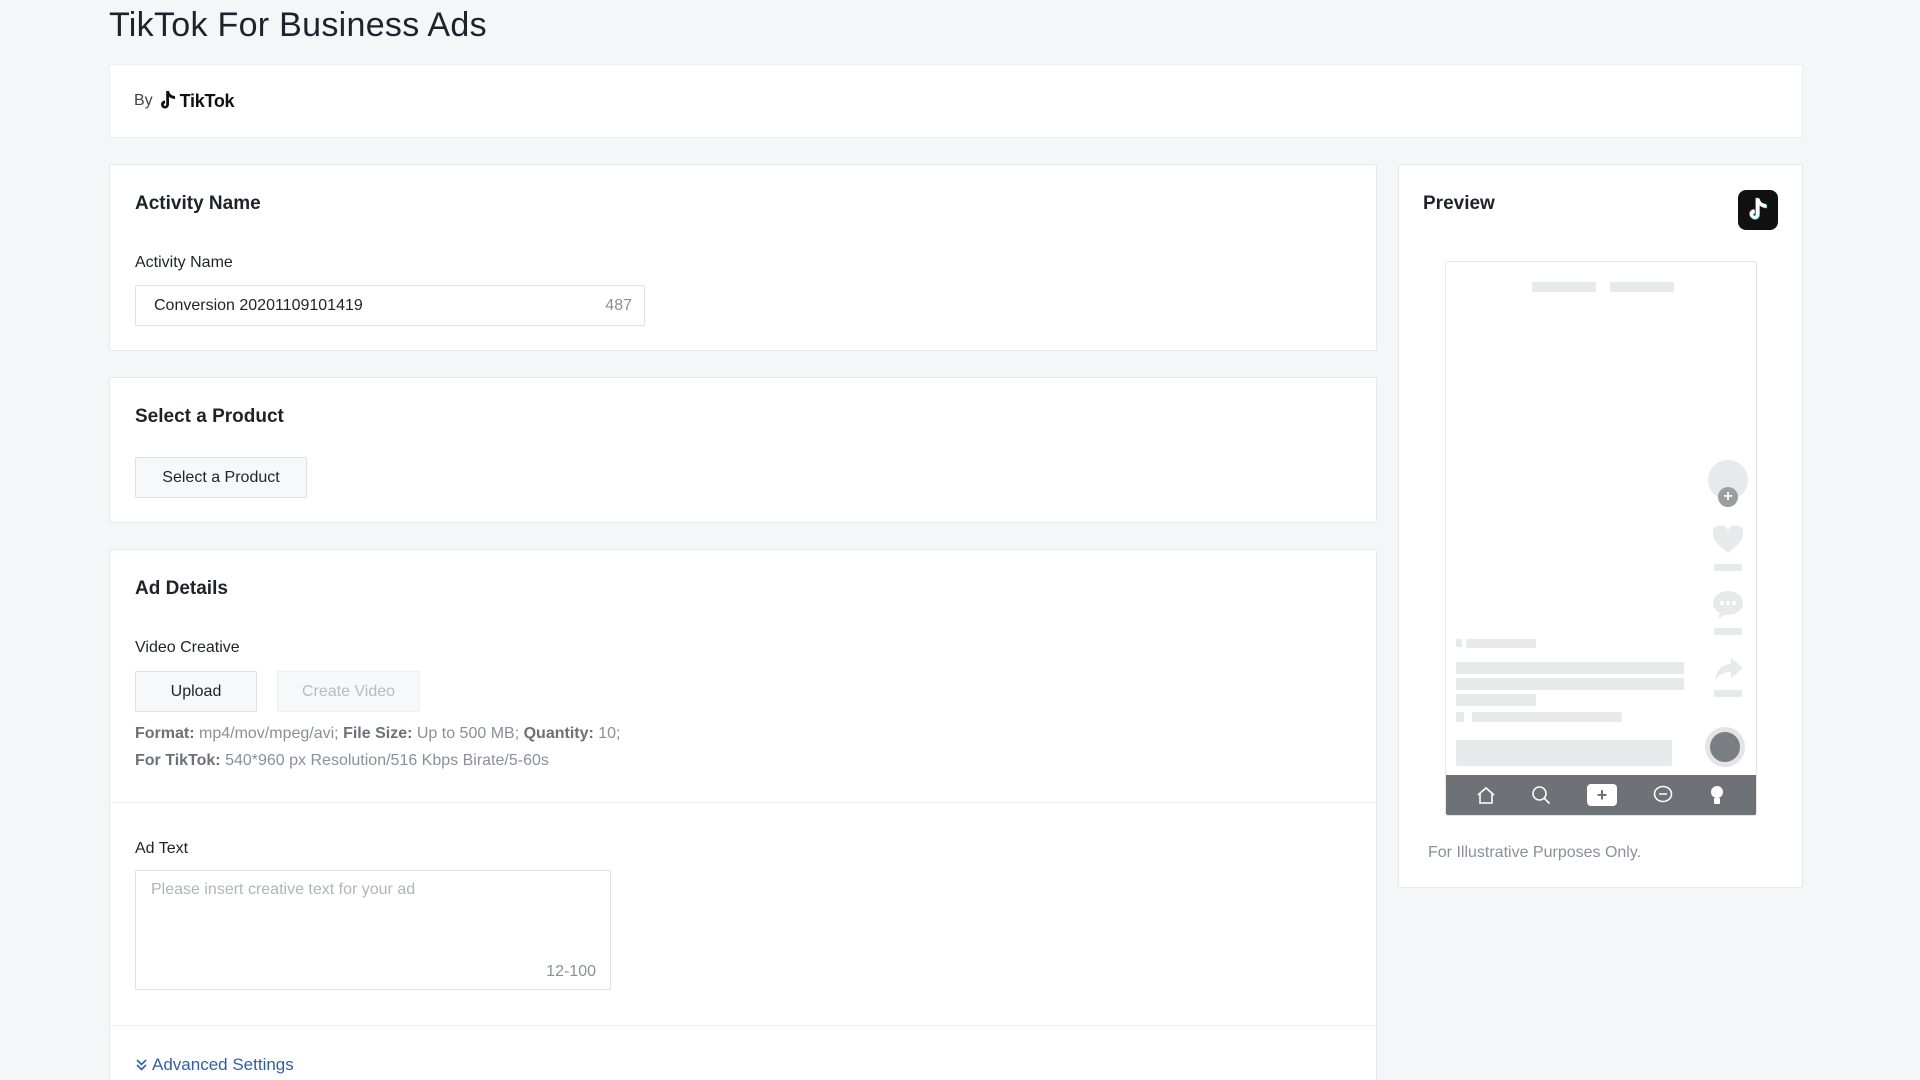  I want to click on ad-details-title: Ad Details, so click(181, 588).